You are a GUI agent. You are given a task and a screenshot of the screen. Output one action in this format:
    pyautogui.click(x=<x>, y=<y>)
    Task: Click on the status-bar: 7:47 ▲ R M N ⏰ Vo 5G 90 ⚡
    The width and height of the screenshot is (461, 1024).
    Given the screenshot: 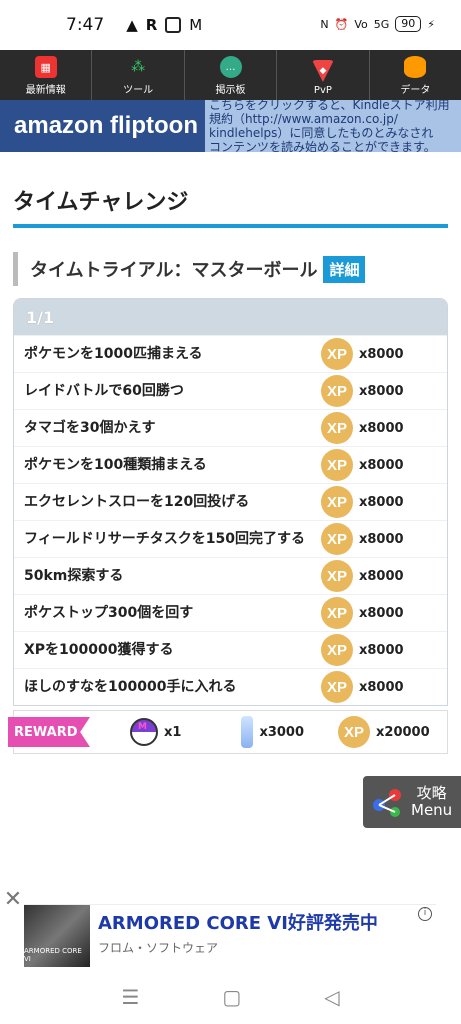 What is the action you would take?
    pyautogui.click(x=230, y=25)
    